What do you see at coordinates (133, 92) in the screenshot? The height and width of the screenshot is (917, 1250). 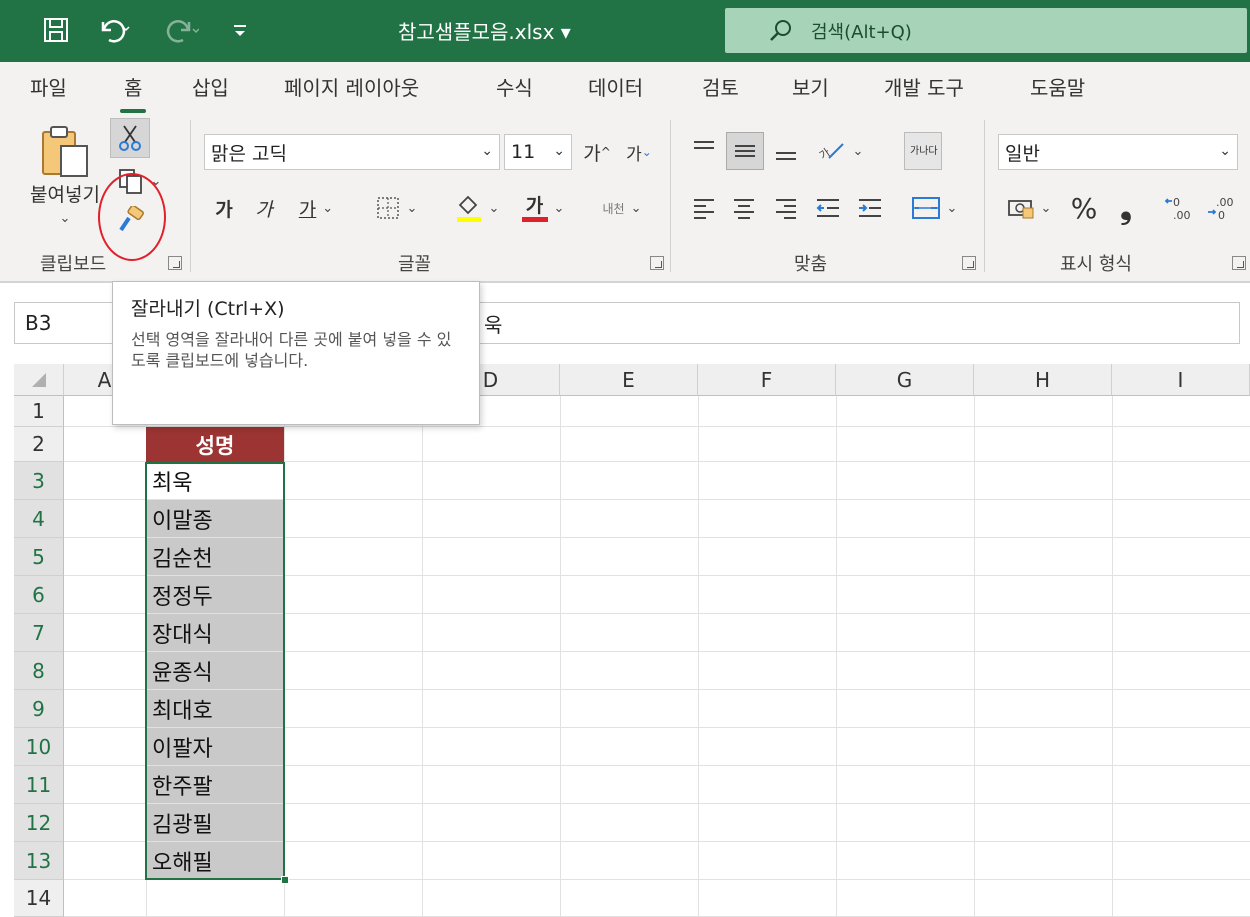 I see `tab-home: 홈` at bounding box center [133, 92].